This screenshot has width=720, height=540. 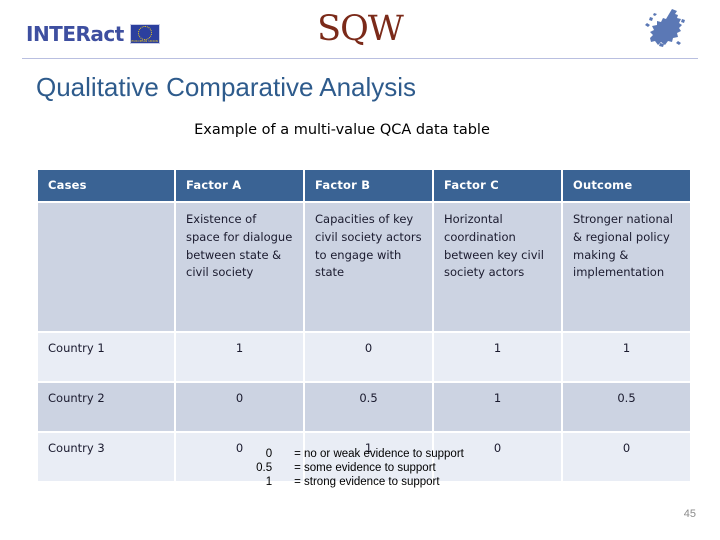 What do you see at coordinates (239, 185) in the screenshot?
I see `column-header-factor-a: Factor A` at bounding box center [239, 185].